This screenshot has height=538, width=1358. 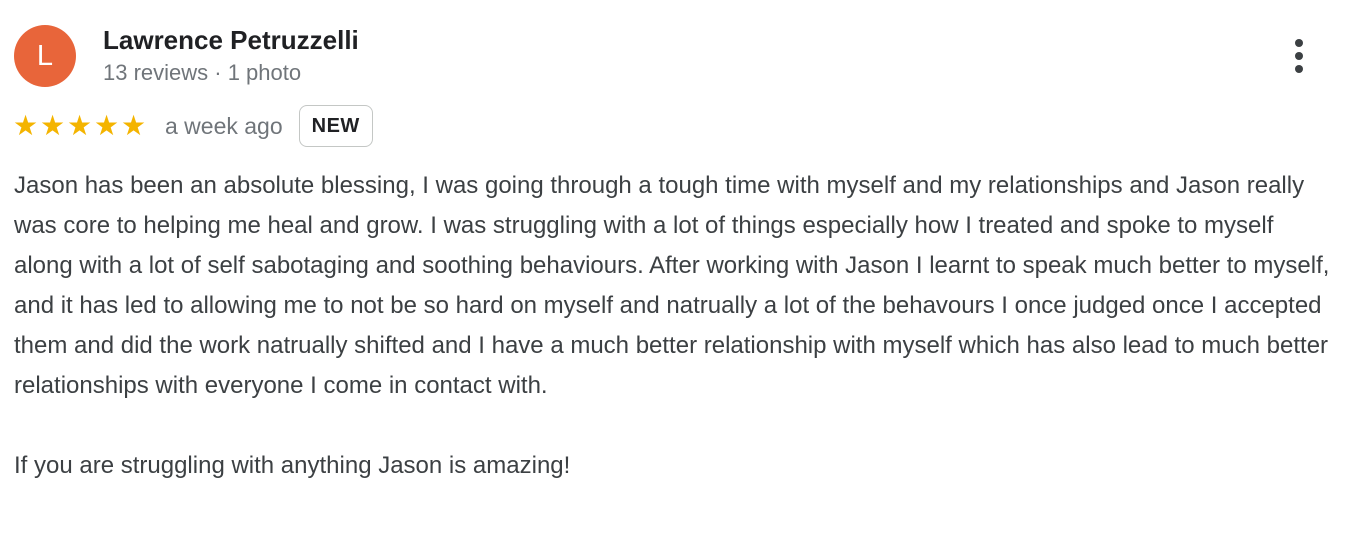 I want to click on reviewer-name: Lawrence Petruzzelli, so click(x=231, y=40).